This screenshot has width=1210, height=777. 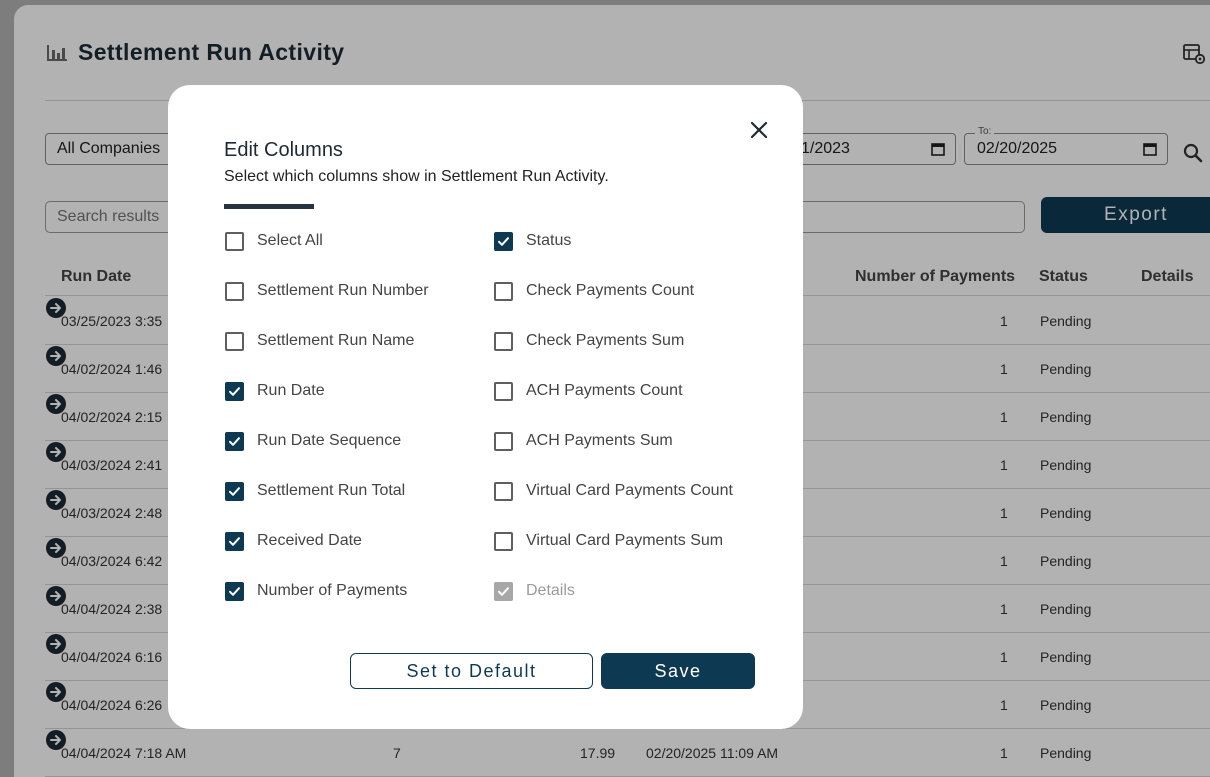 I want to click on column-option-ach-payments-sum: ACH Payments Sum, so click(x=583, y=441).